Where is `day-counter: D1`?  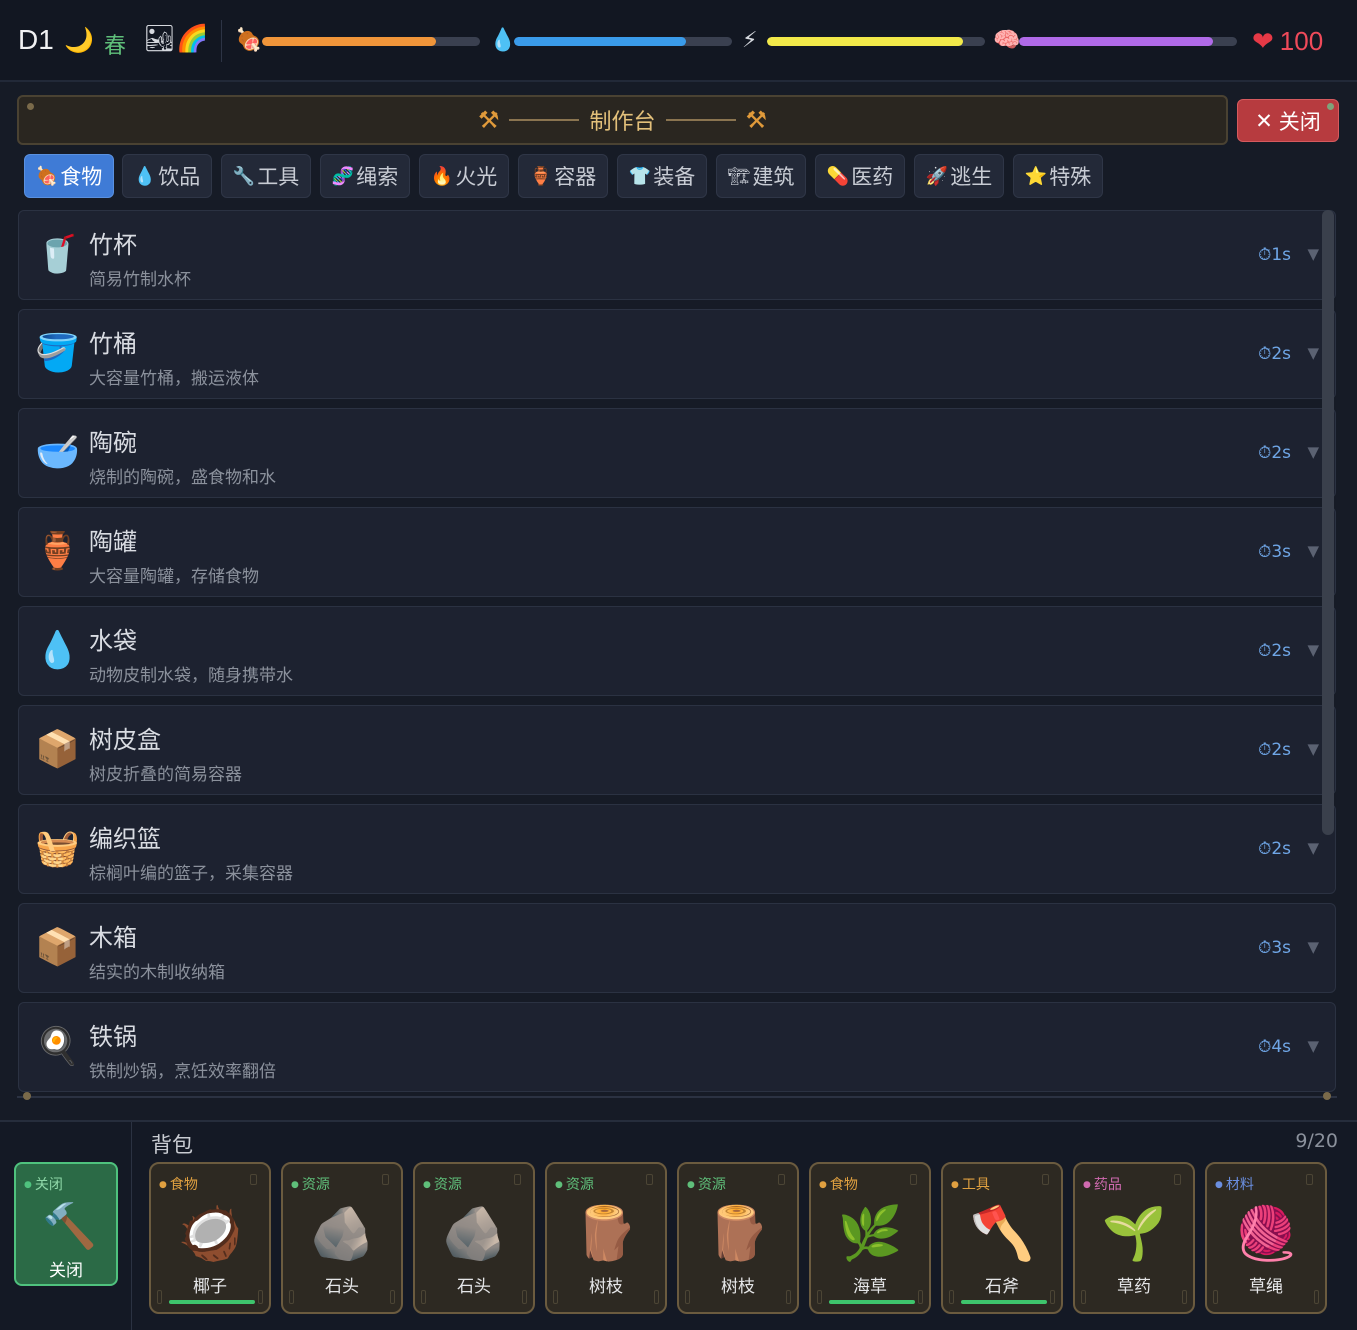
day-counter: D1 is located at coordinates (36, 39).